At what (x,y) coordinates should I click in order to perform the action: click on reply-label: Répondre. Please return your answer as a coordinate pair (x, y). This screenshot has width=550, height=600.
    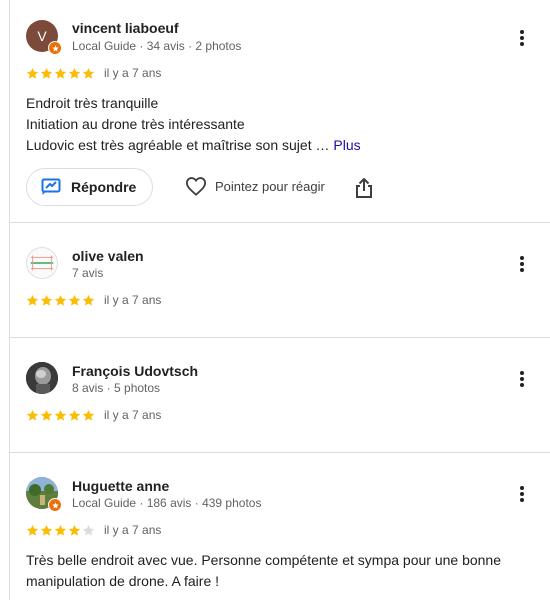
    Looking at the image, I should click on (104, 187).